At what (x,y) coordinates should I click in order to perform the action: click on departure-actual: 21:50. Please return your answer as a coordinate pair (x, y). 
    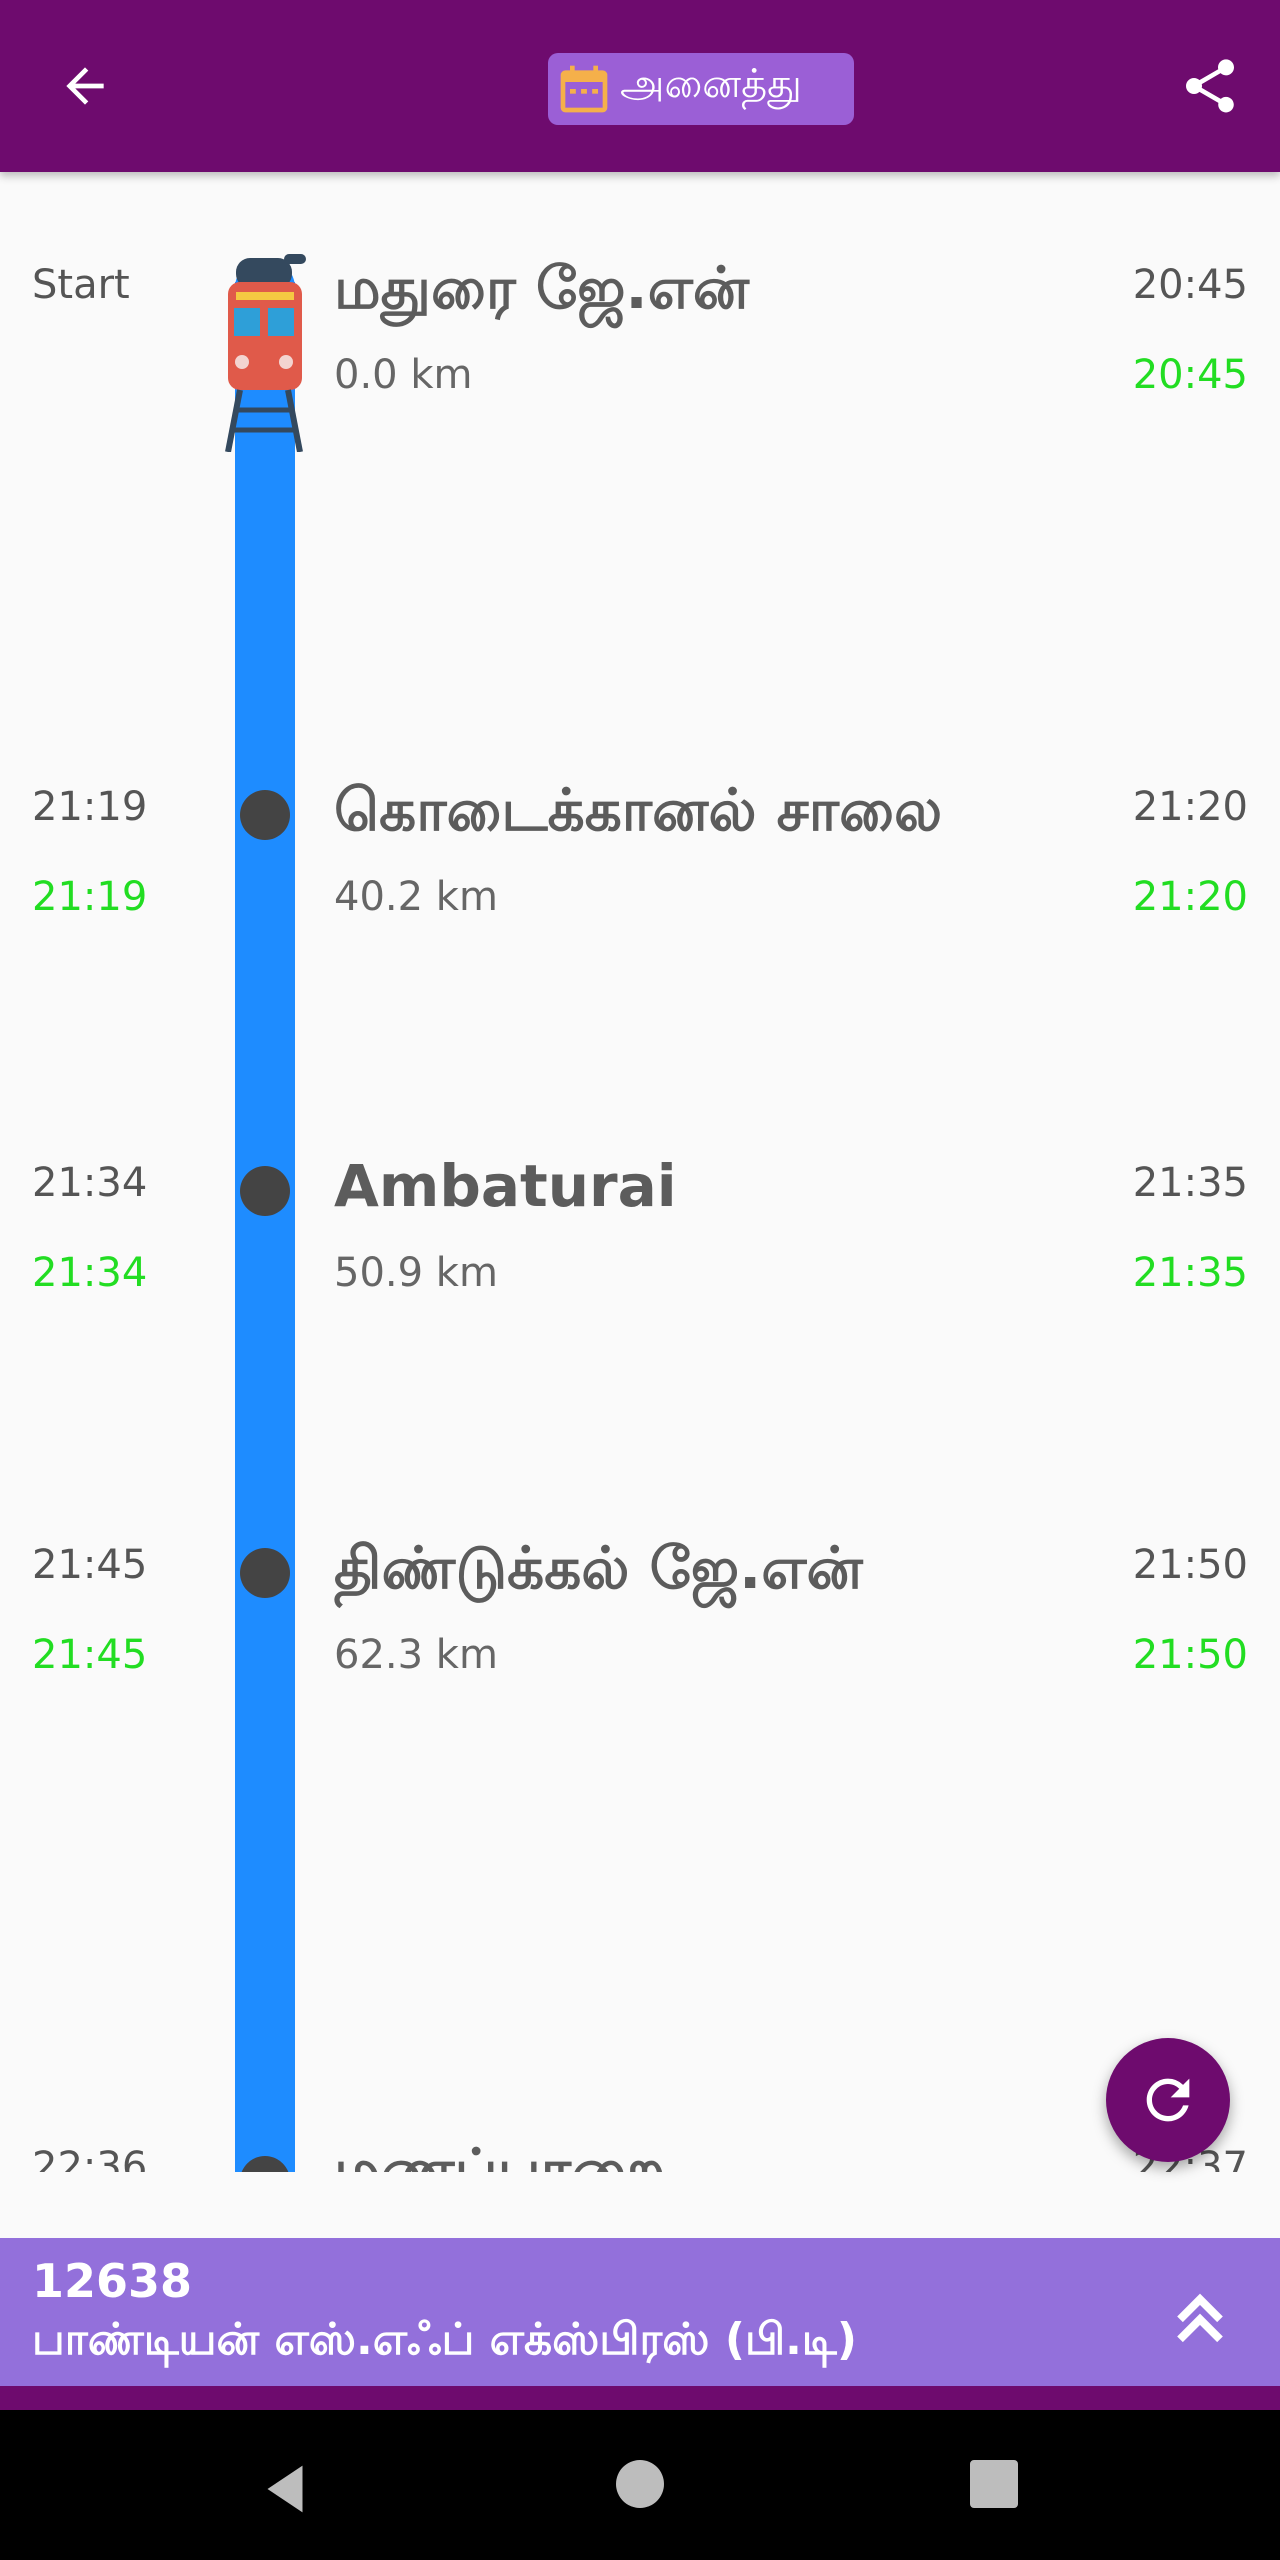
    Looking at the image, I should click on (1190, 1655).